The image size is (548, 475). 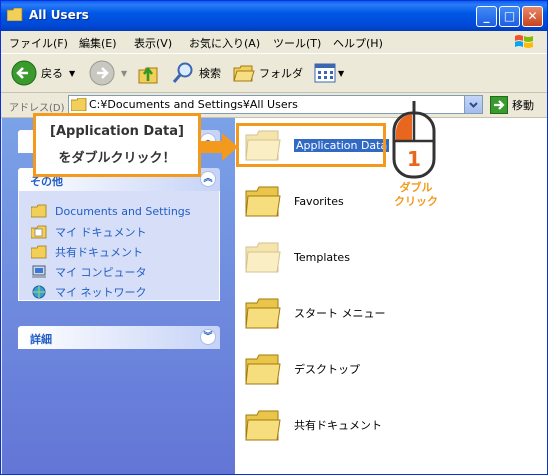 I want to click on folder-name: デスクトップ, so click(x=327, y=369).